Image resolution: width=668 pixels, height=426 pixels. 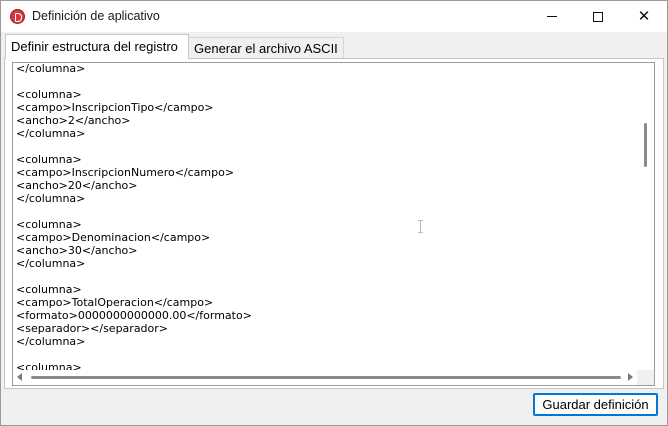 I want to click on save-definition-button: Guardar definición, so click(x=595, y=404).